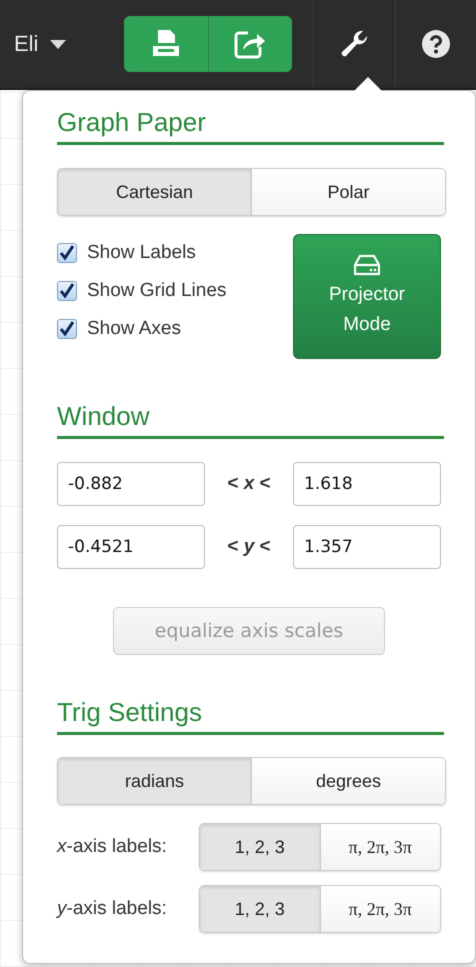 Image resolution: width=476 pixels, height=967 pixels. What do you see at coordinates (249, 484) in the screenshot?
I see `range-label: < x <` at bounding box center [249, 484].